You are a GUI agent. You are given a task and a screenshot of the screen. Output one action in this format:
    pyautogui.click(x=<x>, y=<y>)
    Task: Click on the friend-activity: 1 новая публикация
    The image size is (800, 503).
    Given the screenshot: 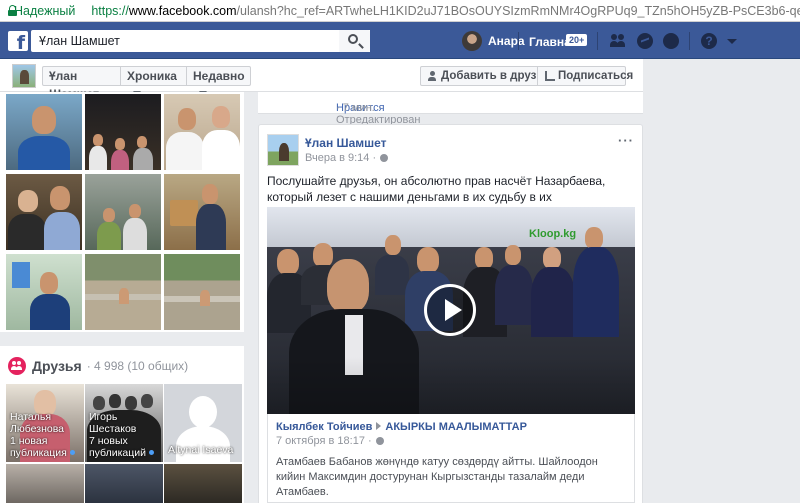 What is the action you would take?
    pyautogui.click(x=38, y=447)
    